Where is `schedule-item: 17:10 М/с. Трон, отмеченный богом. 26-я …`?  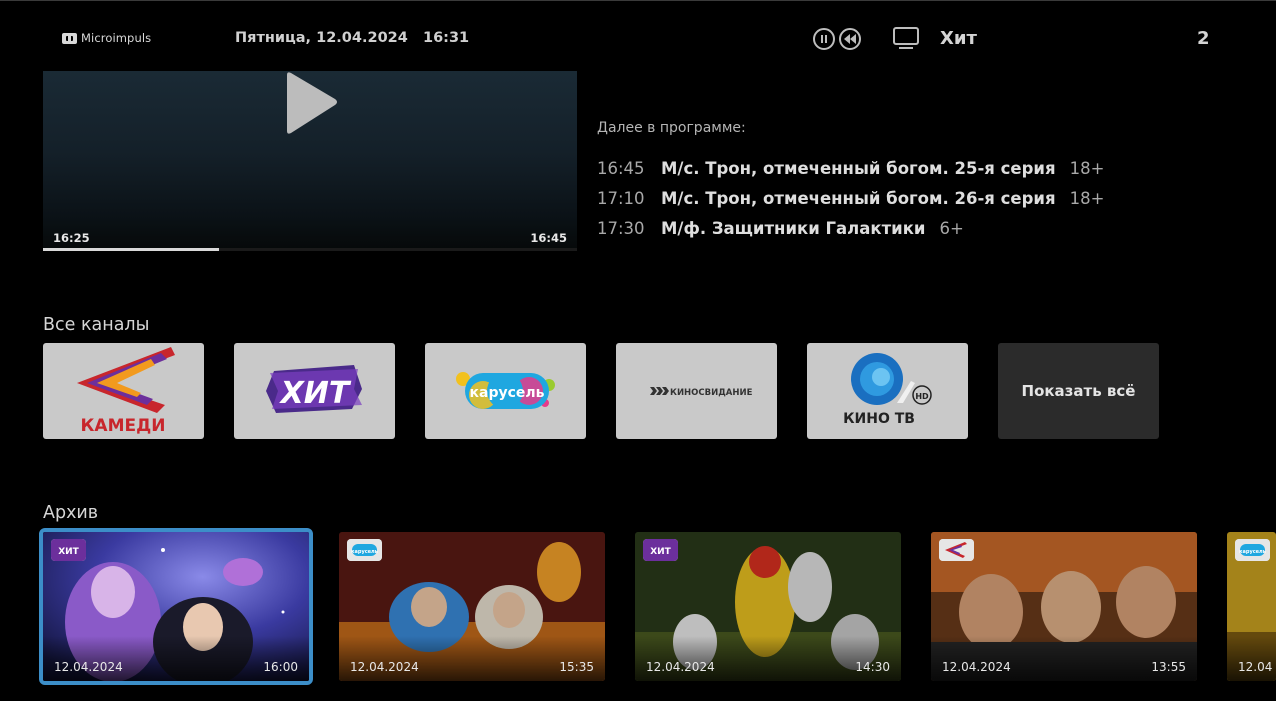 schedule-item: 17:10 М/с. Трон, отмеченный богом. 26-я … is located at coordinates (850, 200).